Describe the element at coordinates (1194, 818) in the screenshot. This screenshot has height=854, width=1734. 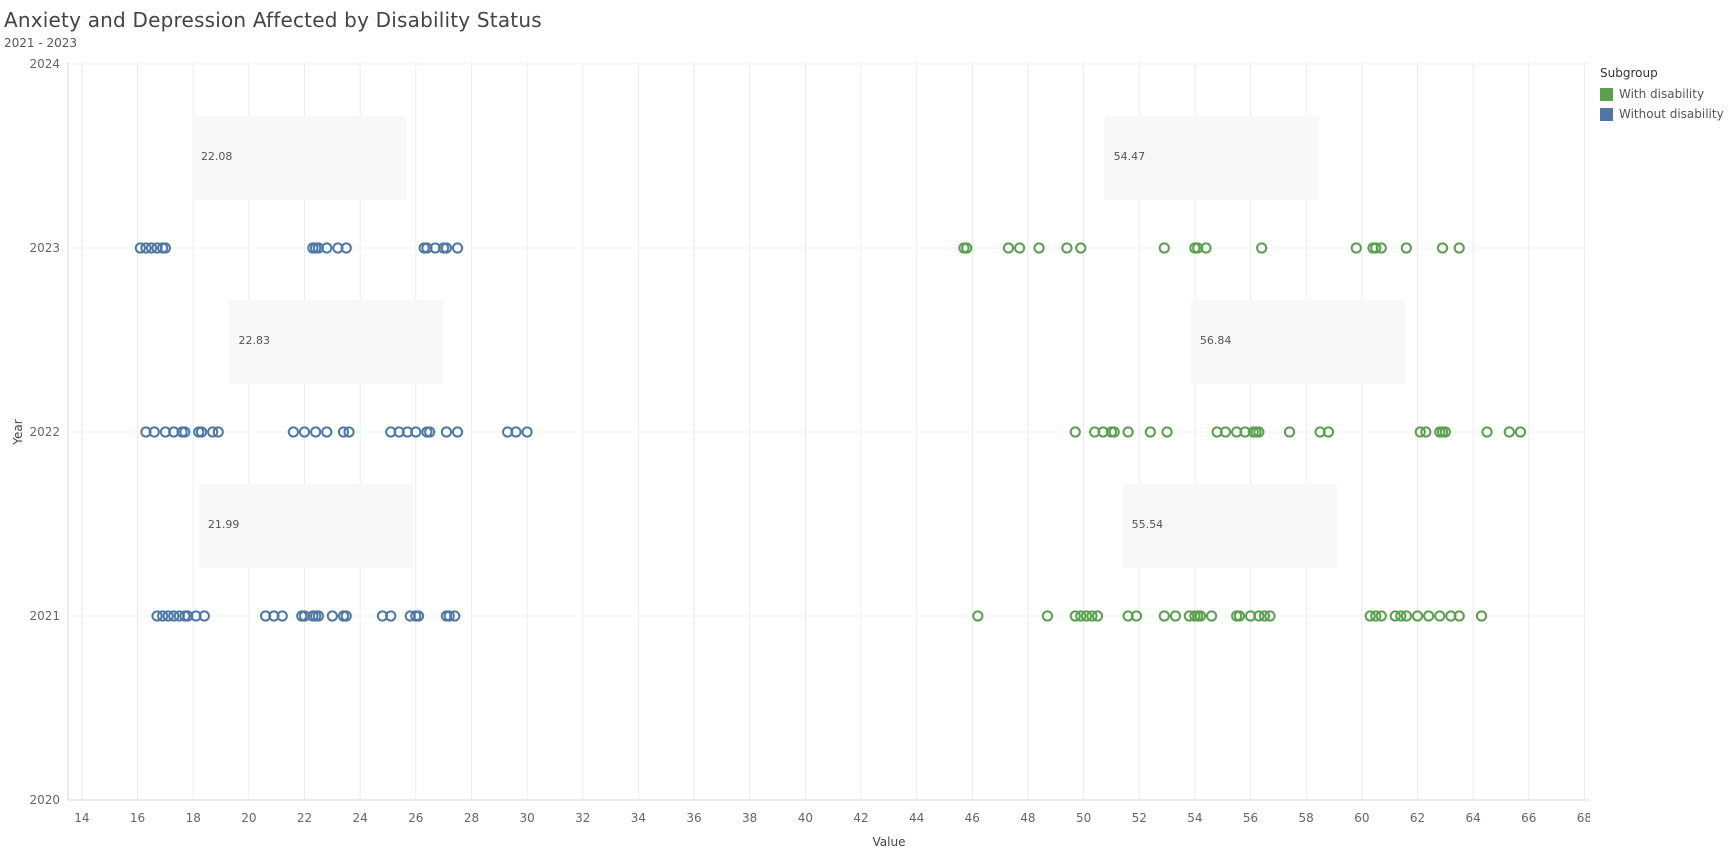
I see `x-tick-label: 54` at that location.